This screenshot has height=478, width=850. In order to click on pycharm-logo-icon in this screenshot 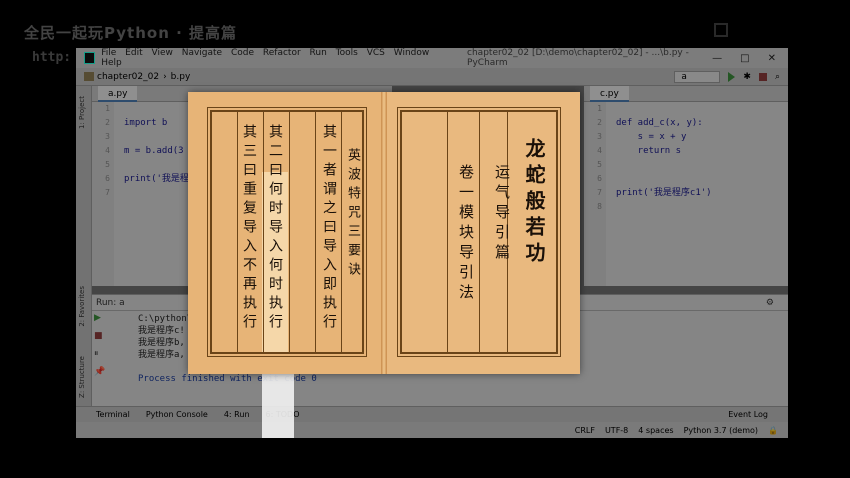, I will do `click(90, 58)`.